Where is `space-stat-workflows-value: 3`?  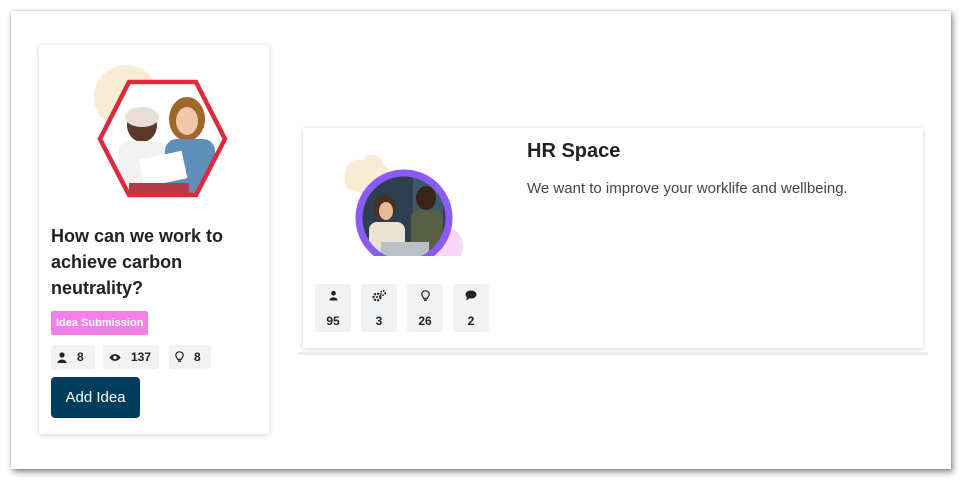 space-stat-workflows-value: 3 is located at coordinates (379, 321).